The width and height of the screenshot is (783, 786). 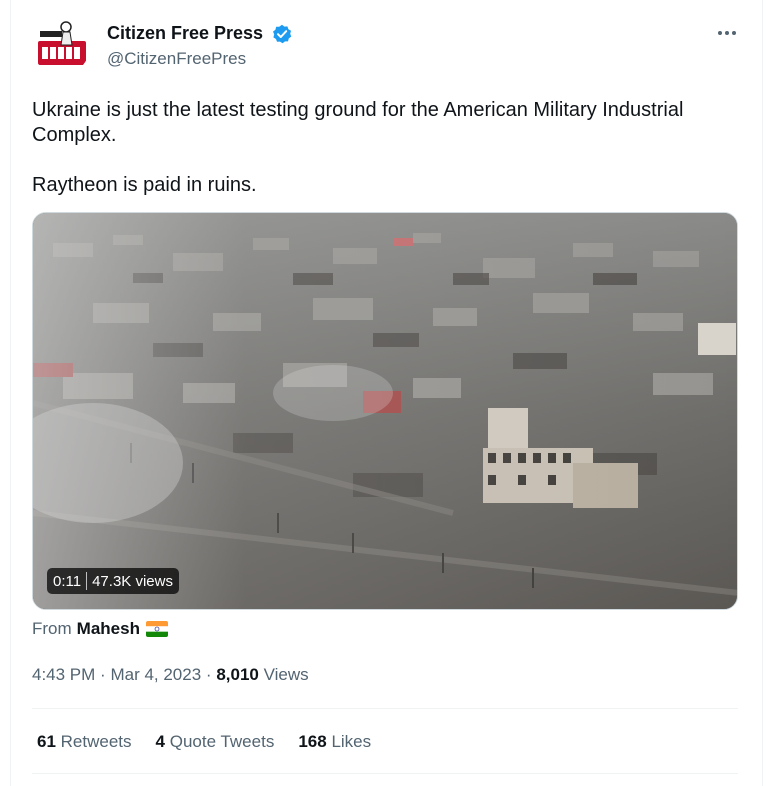 I want to click on retweets-count: 61, so click(x=46, y=741).